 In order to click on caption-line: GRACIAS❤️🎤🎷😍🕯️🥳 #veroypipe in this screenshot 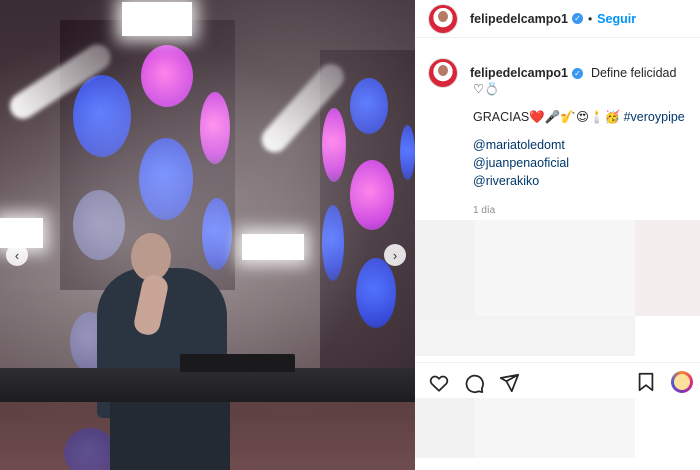, I will do `click(583, 117)`.